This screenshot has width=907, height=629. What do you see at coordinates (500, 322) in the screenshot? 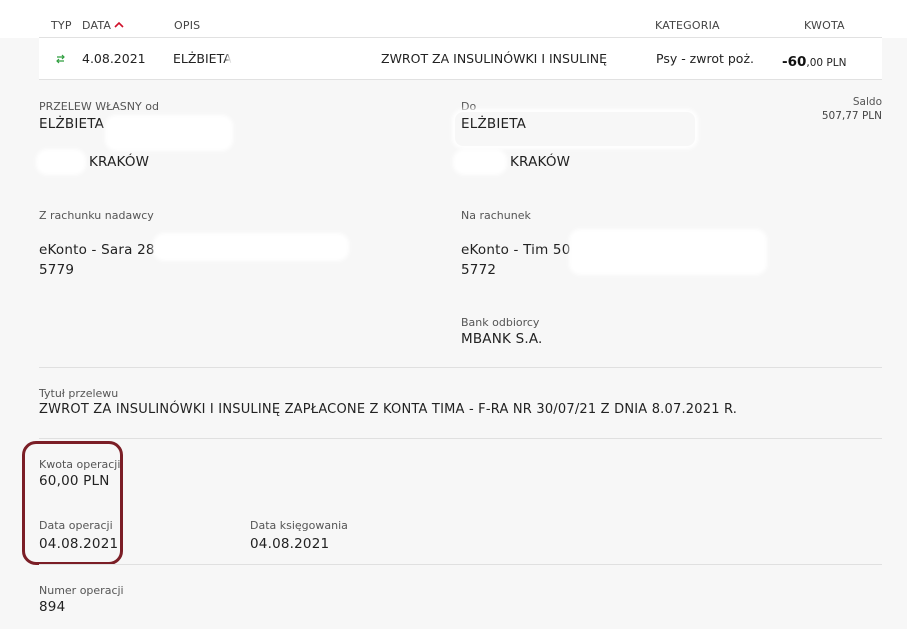
I see `bank-label: Bank odbiorcy` at bounding box center [500, 322].